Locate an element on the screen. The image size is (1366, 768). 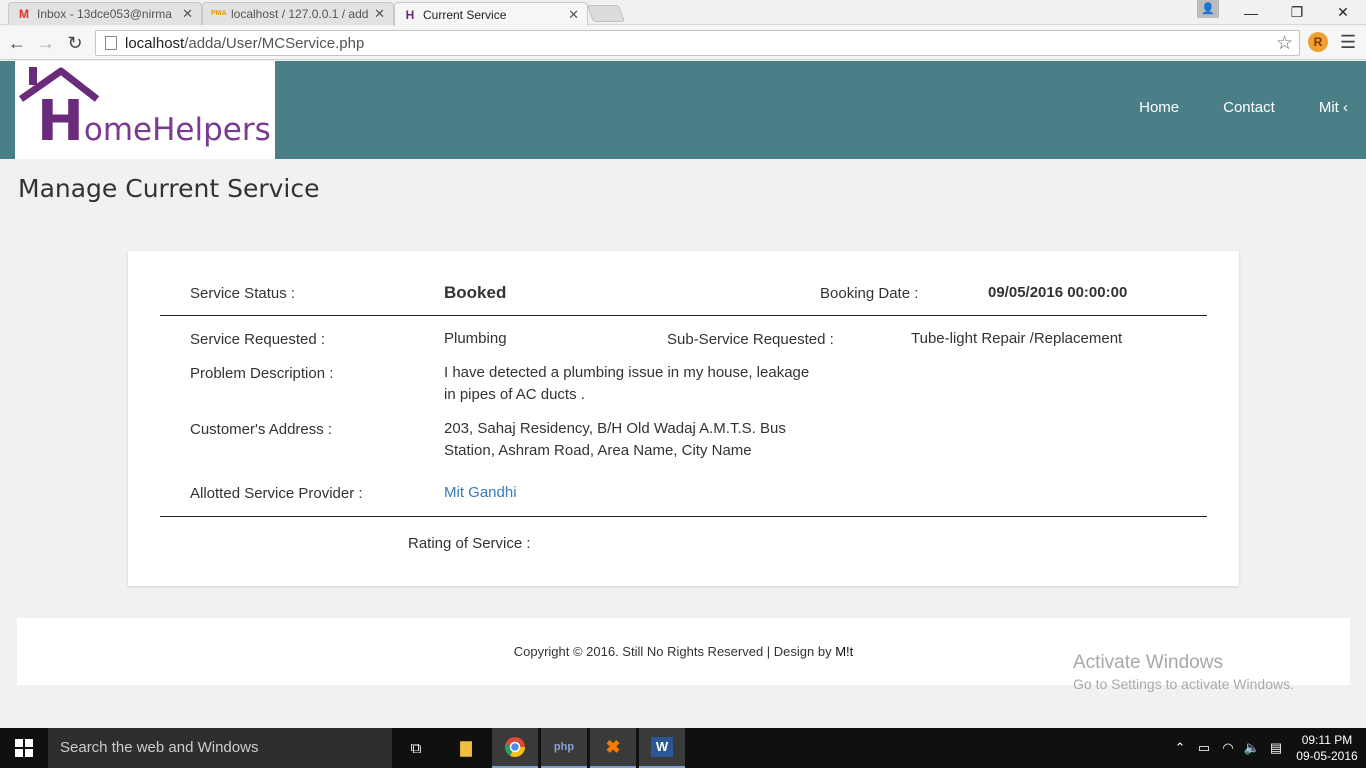
page-title: Manage Current Service is located at coordinates (169, 188).